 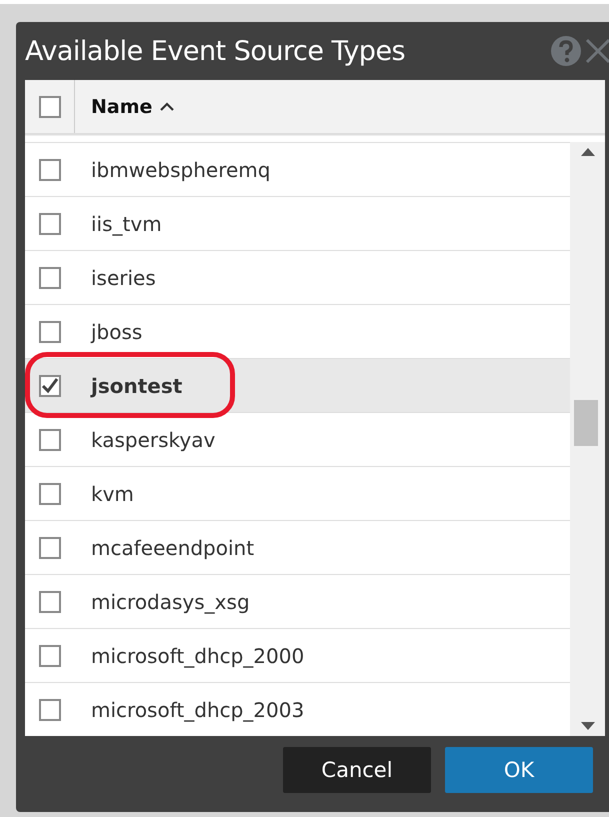 What do you see at coordinates (297, 385) in the screenshot?
I see `table-row: jsontest` at bounding box center [297, 385].